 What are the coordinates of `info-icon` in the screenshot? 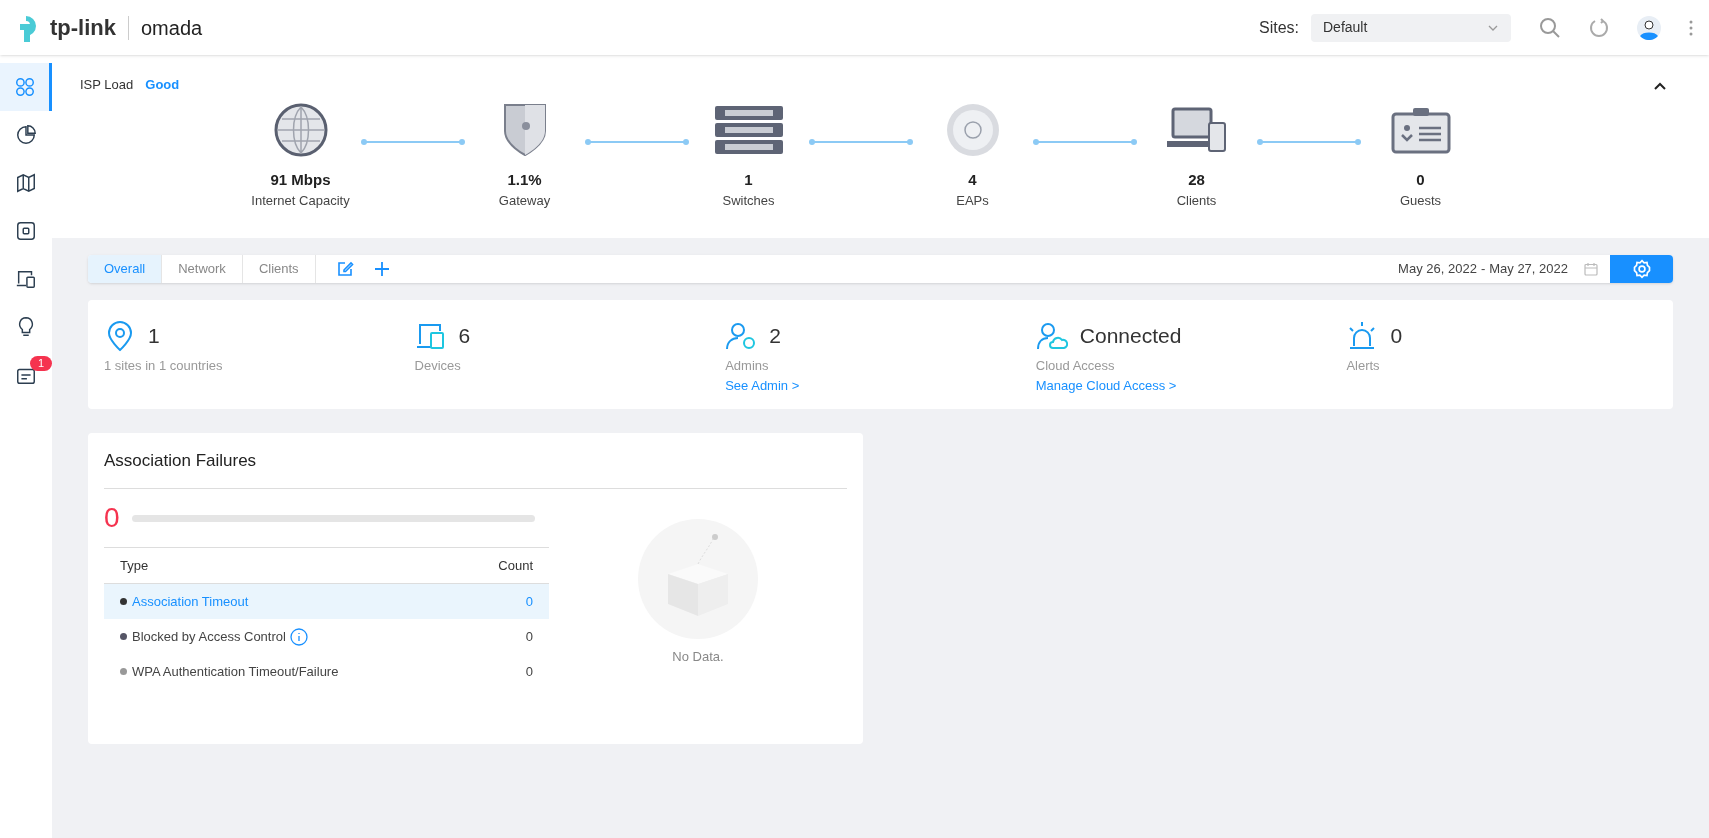 It's located at (298, 636).